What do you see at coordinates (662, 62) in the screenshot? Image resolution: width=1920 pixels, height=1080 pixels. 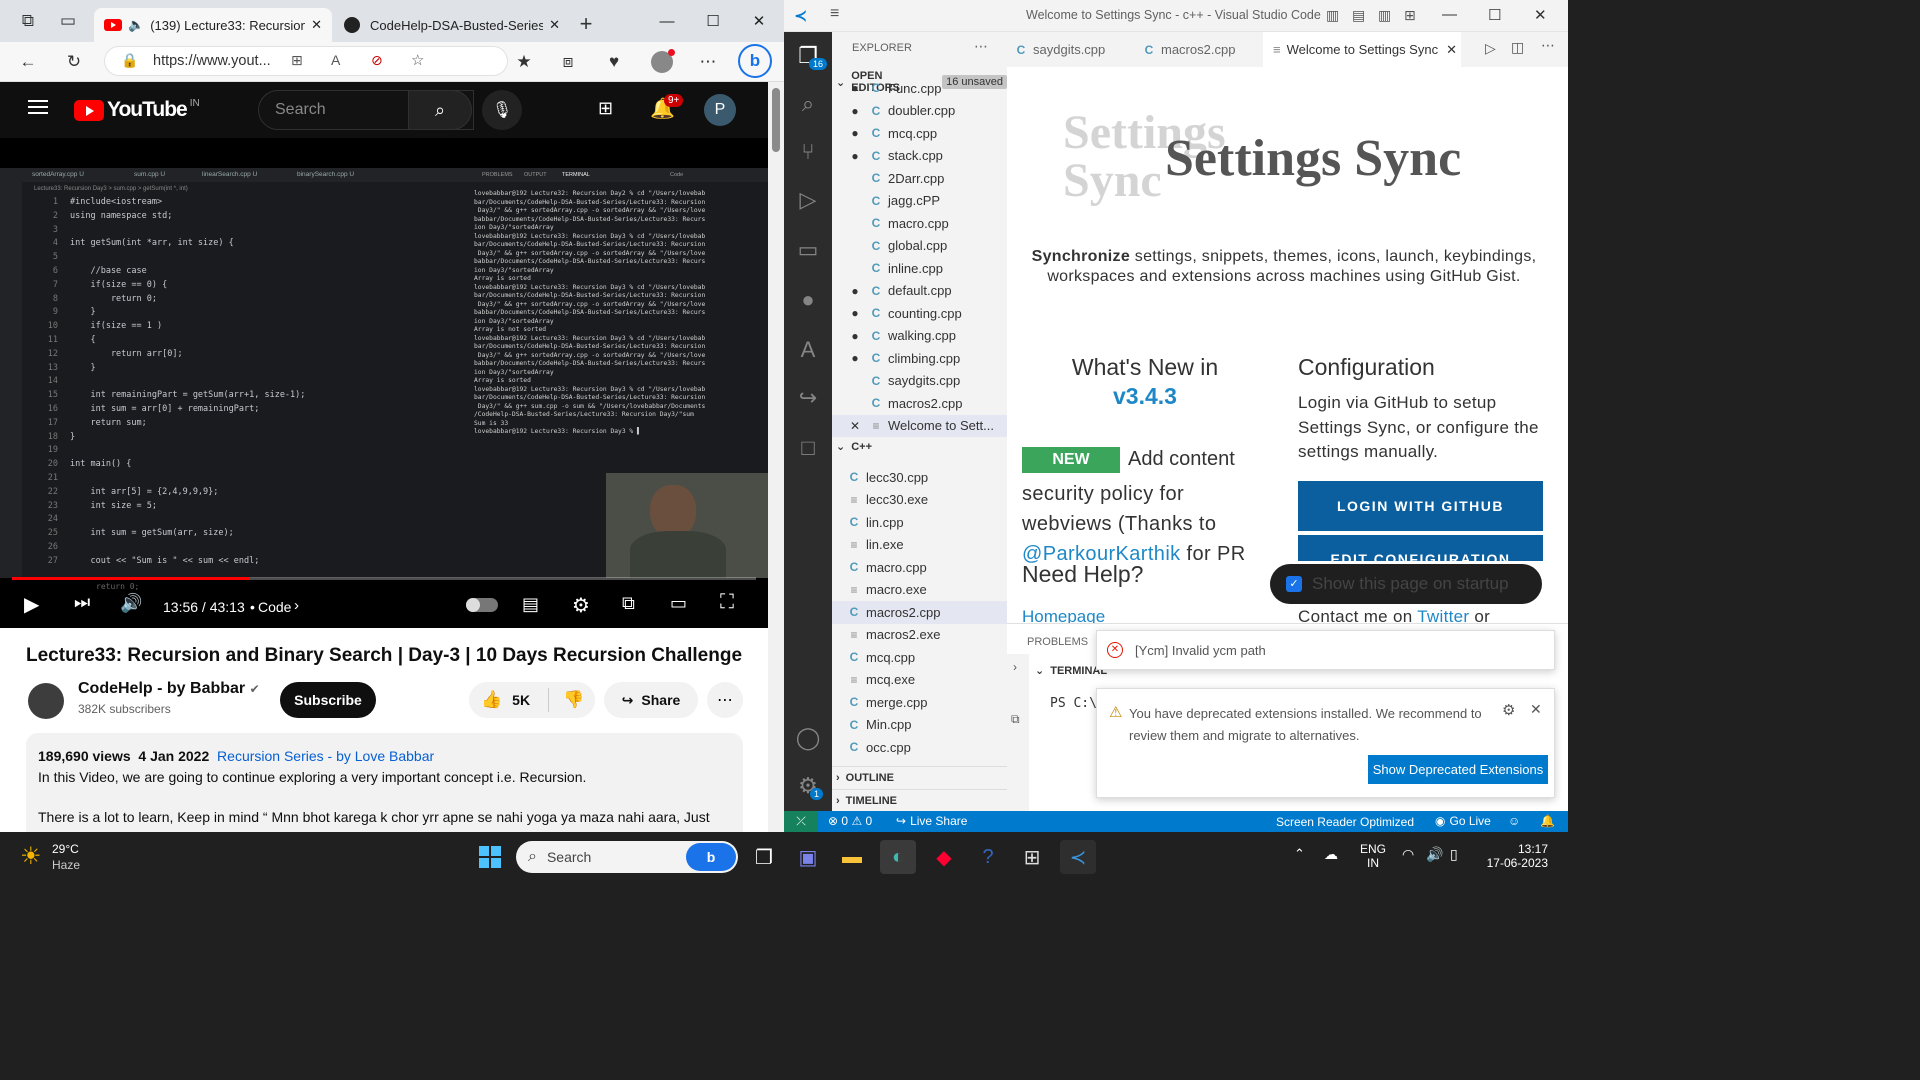 I see `profile-icon` at bounding box center [662, 62].